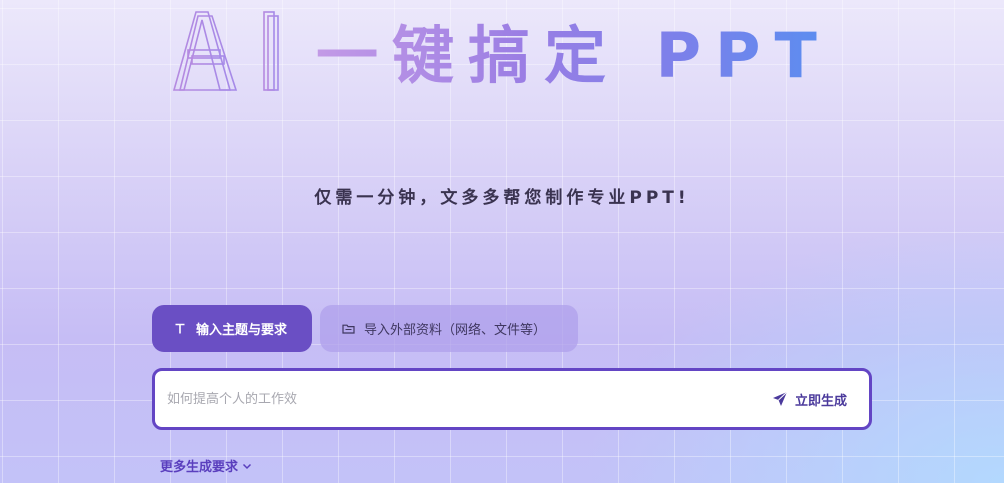  I want to click on tab-import-material-label: 导入外部资料（网络、文件等）, so click(455, 330).